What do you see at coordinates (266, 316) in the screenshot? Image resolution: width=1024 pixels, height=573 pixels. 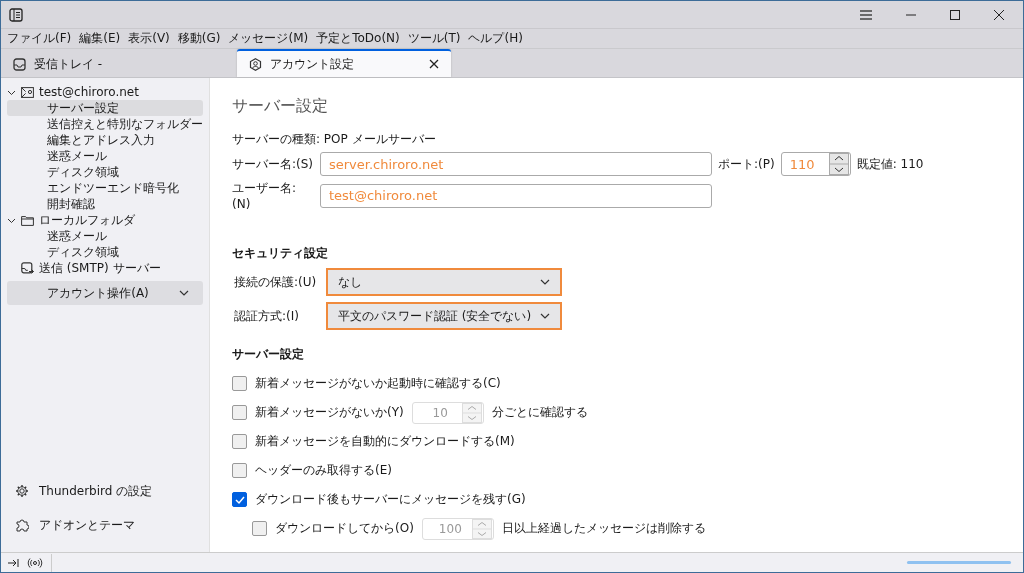 I see `field-label: 認証方式:(I)` at bounding box center [266, 316].